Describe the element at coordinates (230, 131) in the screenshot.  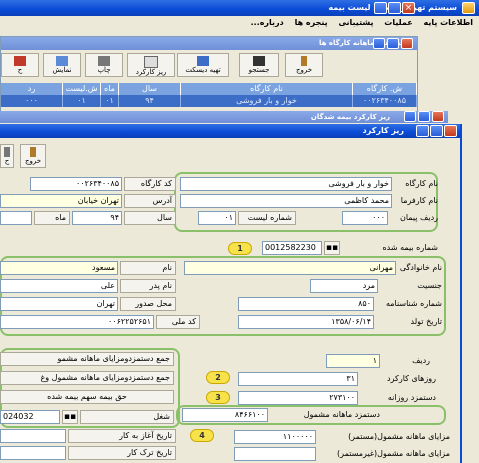
I see `detail-title-bar: ریز کارکرد` at that location.